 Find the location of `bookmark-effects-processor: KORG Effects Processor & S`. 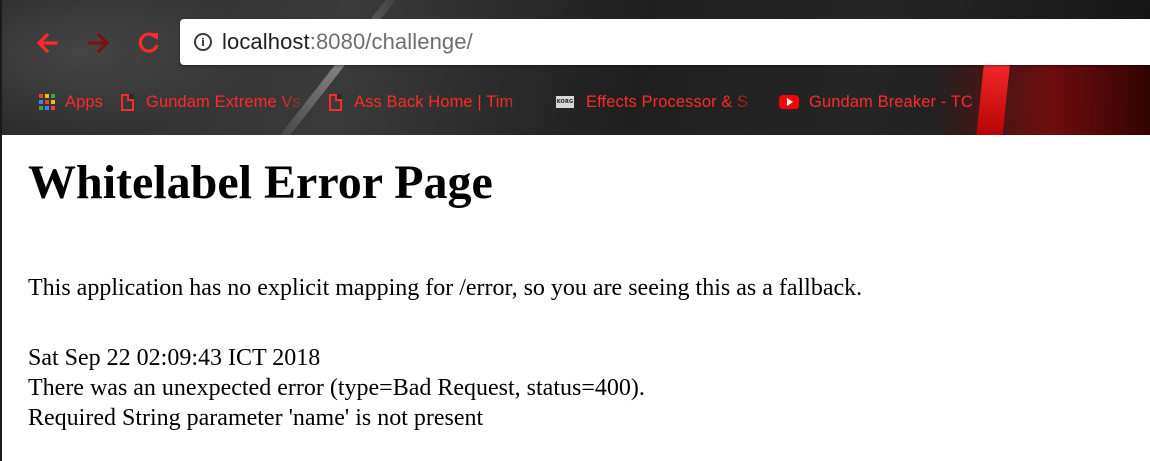

bookmark-effects-processor: KORG Effects Processor & S is located at coordinates (658, 102).